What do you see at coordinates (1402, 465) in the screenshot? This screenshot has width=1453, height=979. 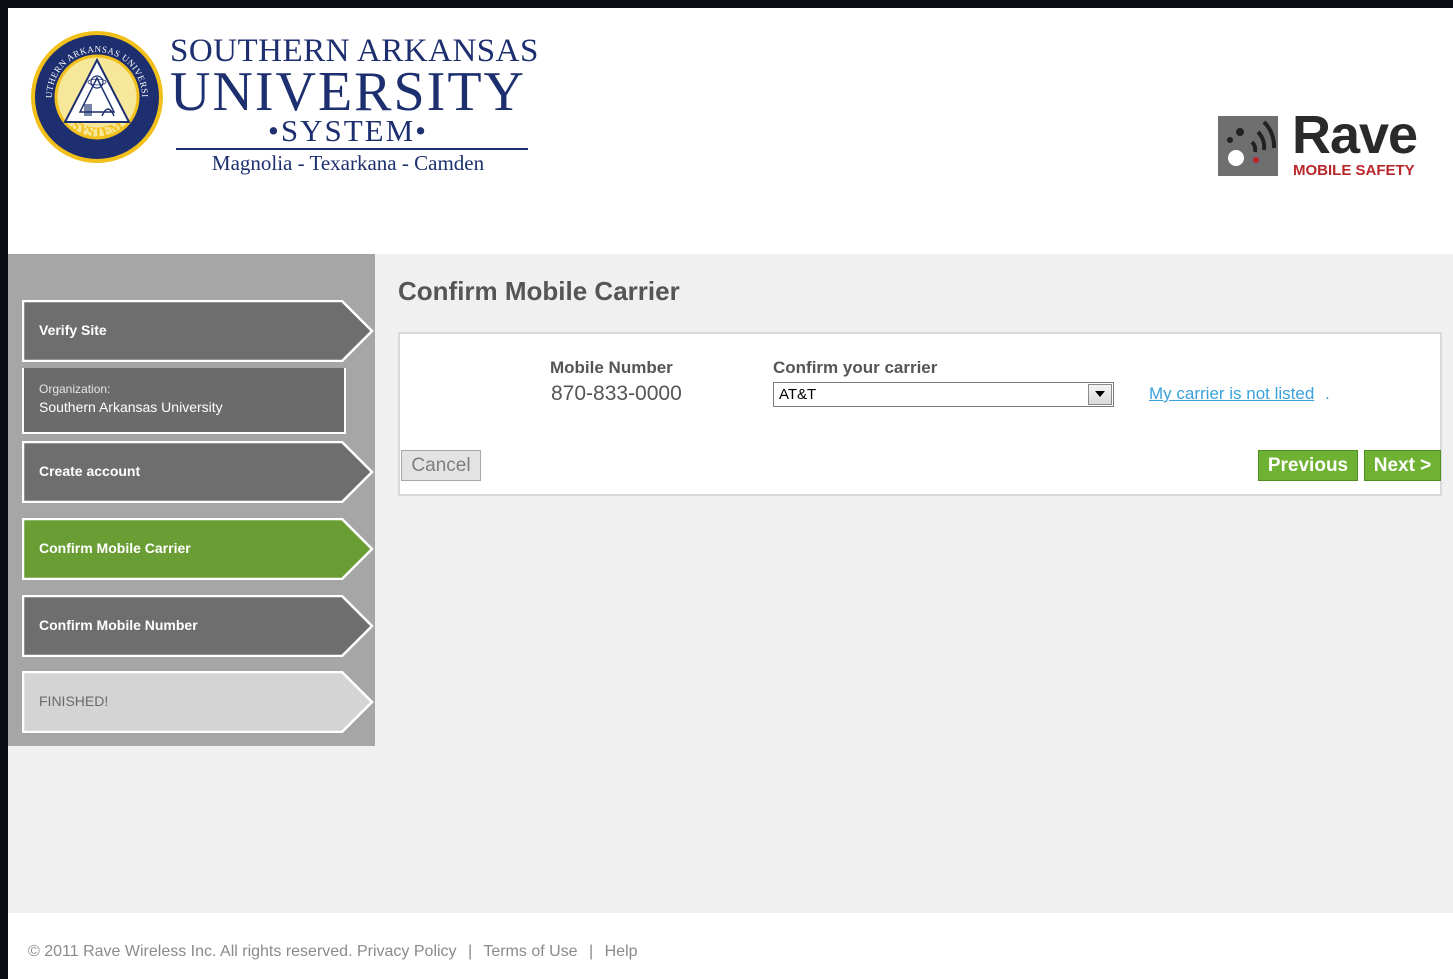 I see `next-button: Next >` at bounding box center [1402, 465].